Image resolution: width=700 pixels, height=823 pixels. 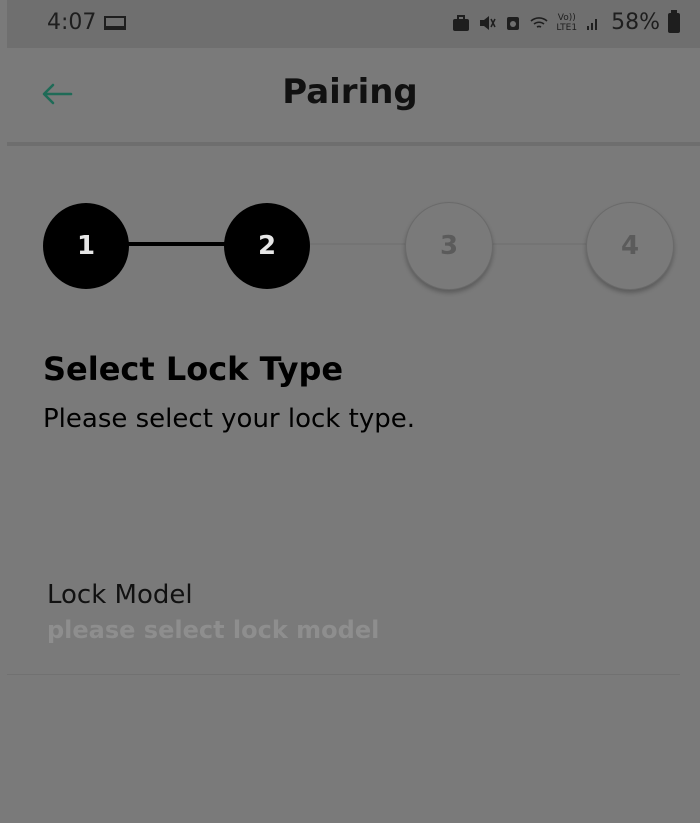 I want to click on page-title: Pairing, so click(x=350, y=92).